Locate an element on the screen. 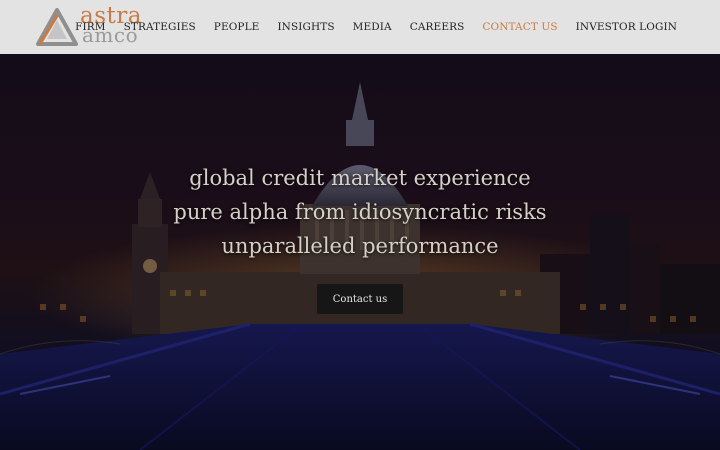 The height and width of the screenshot is (450, 720). nav-item-insights: INSIGHTS is located at coordinates (305, 27).